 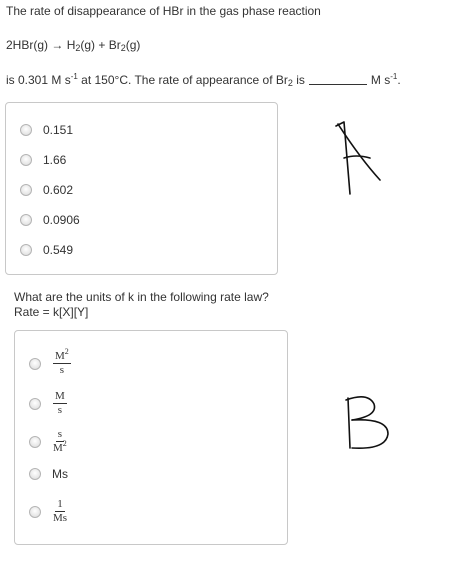 I want to click on option-label: 0.0906, so click(x=61, y=220).